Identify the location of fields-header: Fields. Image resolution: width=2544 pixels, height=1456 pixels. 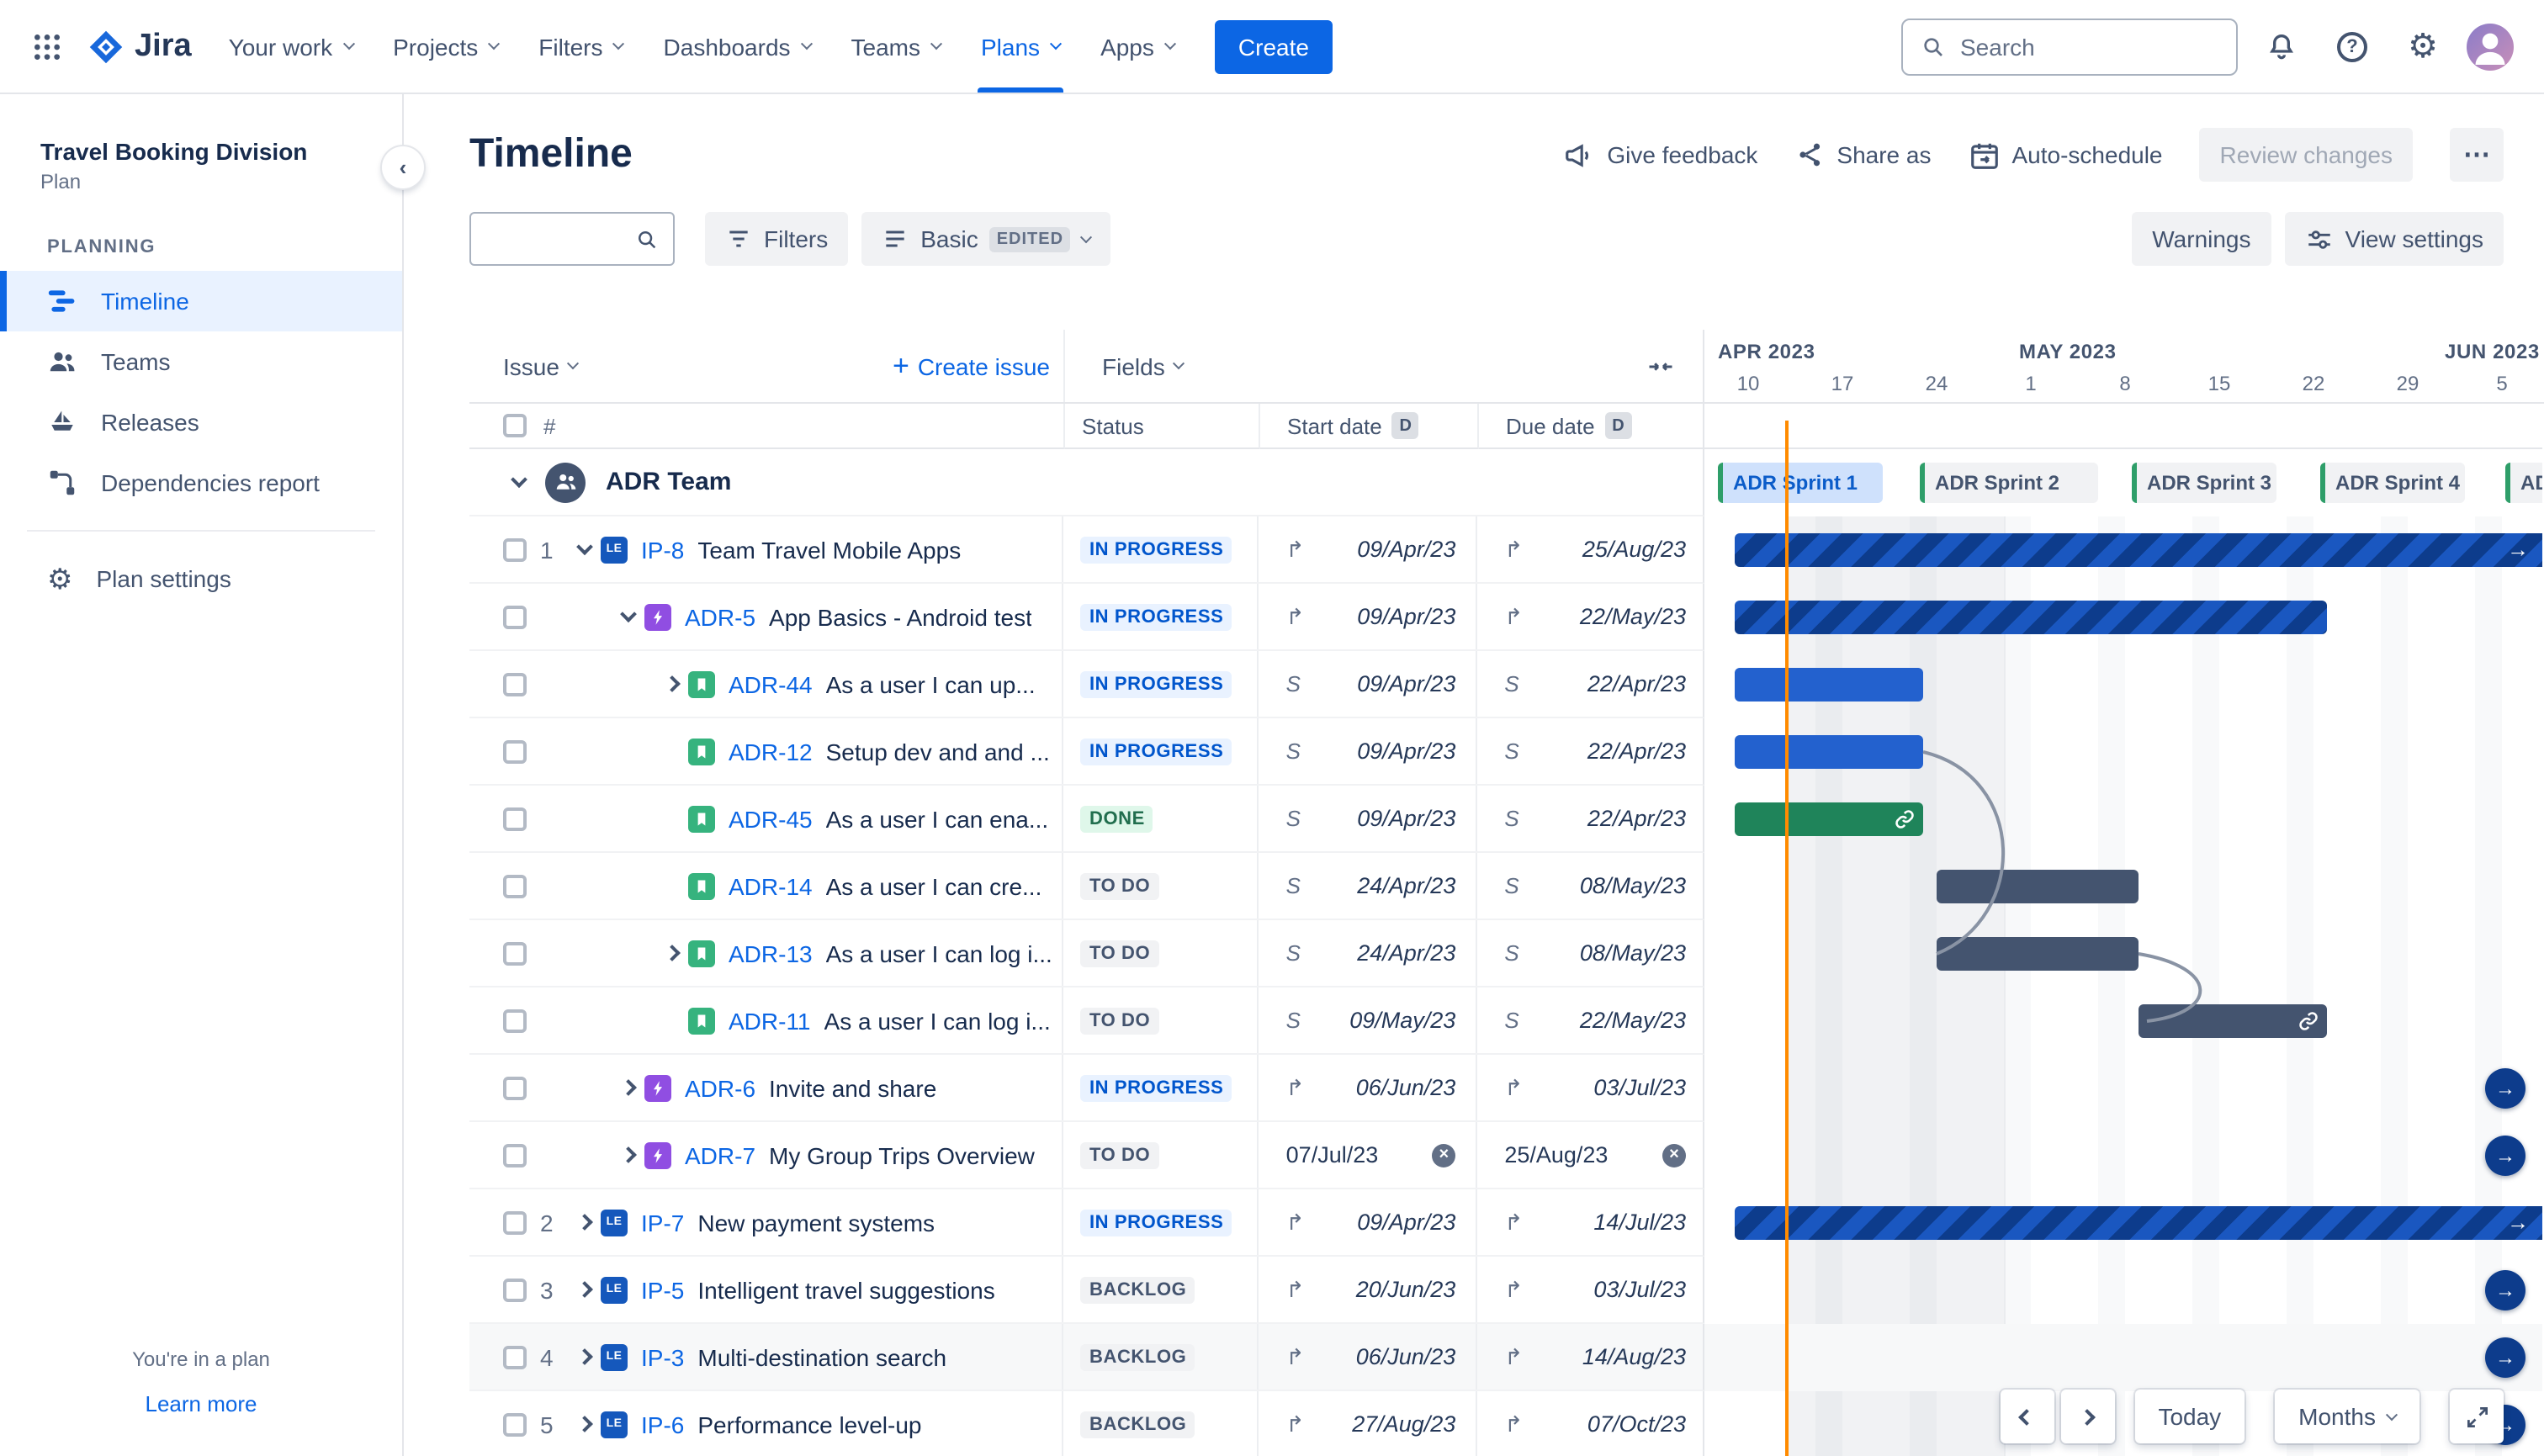
(1133, 365).